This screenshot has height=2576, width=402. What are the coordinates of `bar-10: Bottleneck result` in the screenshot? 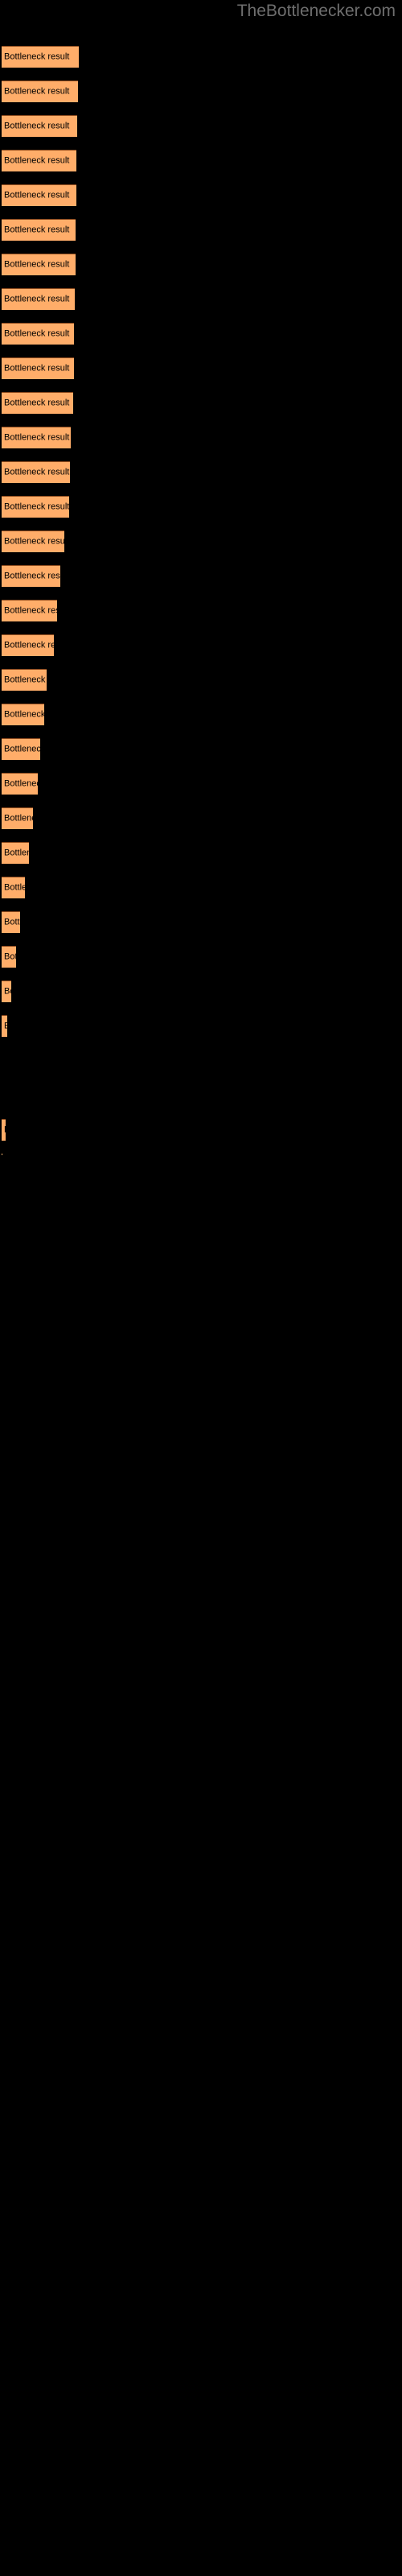 It's located at (38, 368).